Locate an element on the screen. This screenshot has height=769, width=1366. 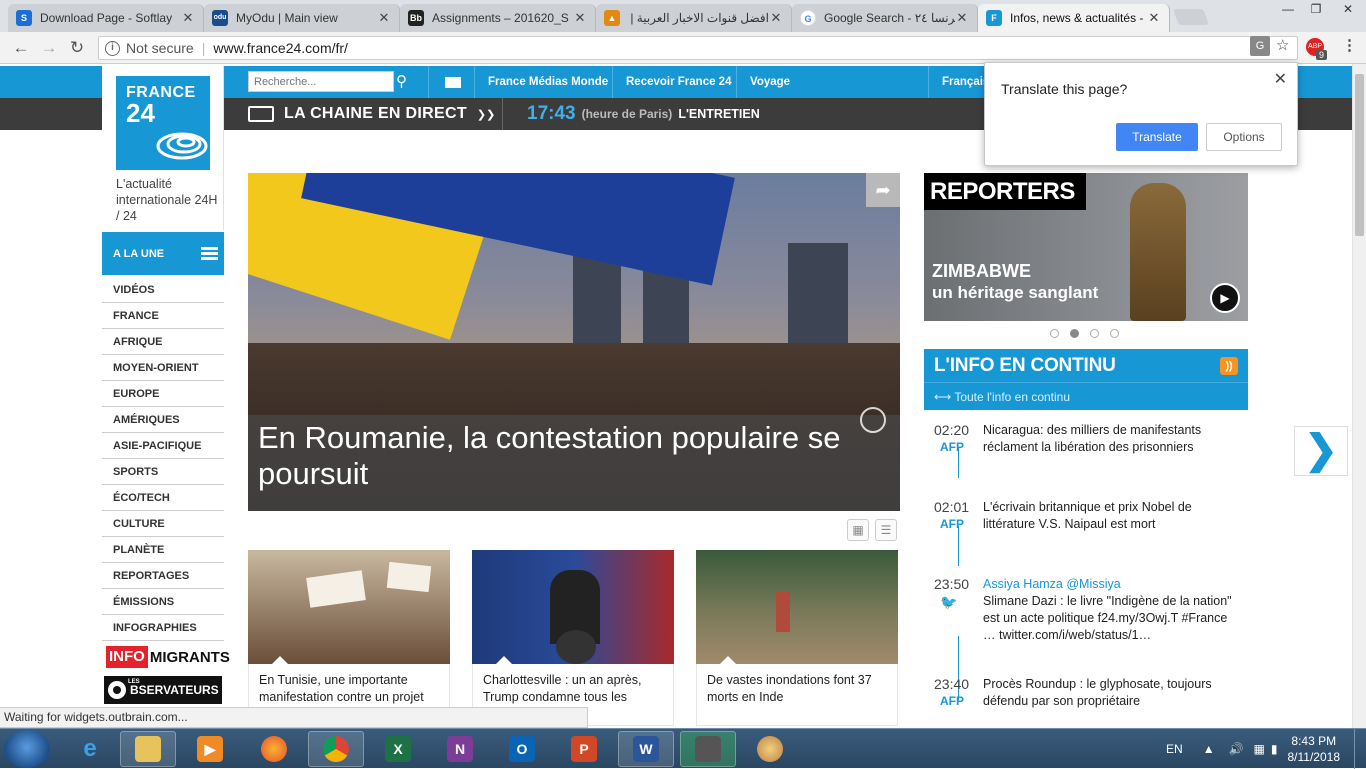
tab-softlay: S Download Page - Softlay ✕ is located at coordinates (106, 18).